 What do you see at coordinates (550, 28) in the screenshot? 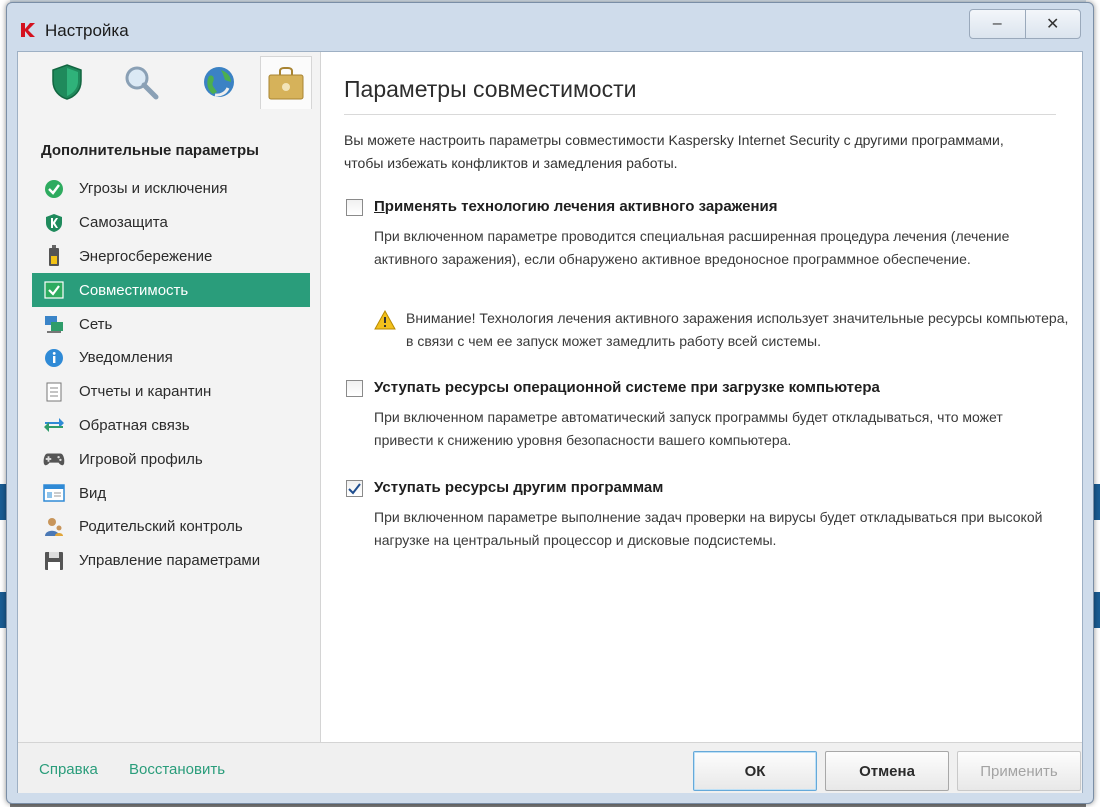
I see `title-bar: Настройка – ✕` at bounding box center [550, 28].